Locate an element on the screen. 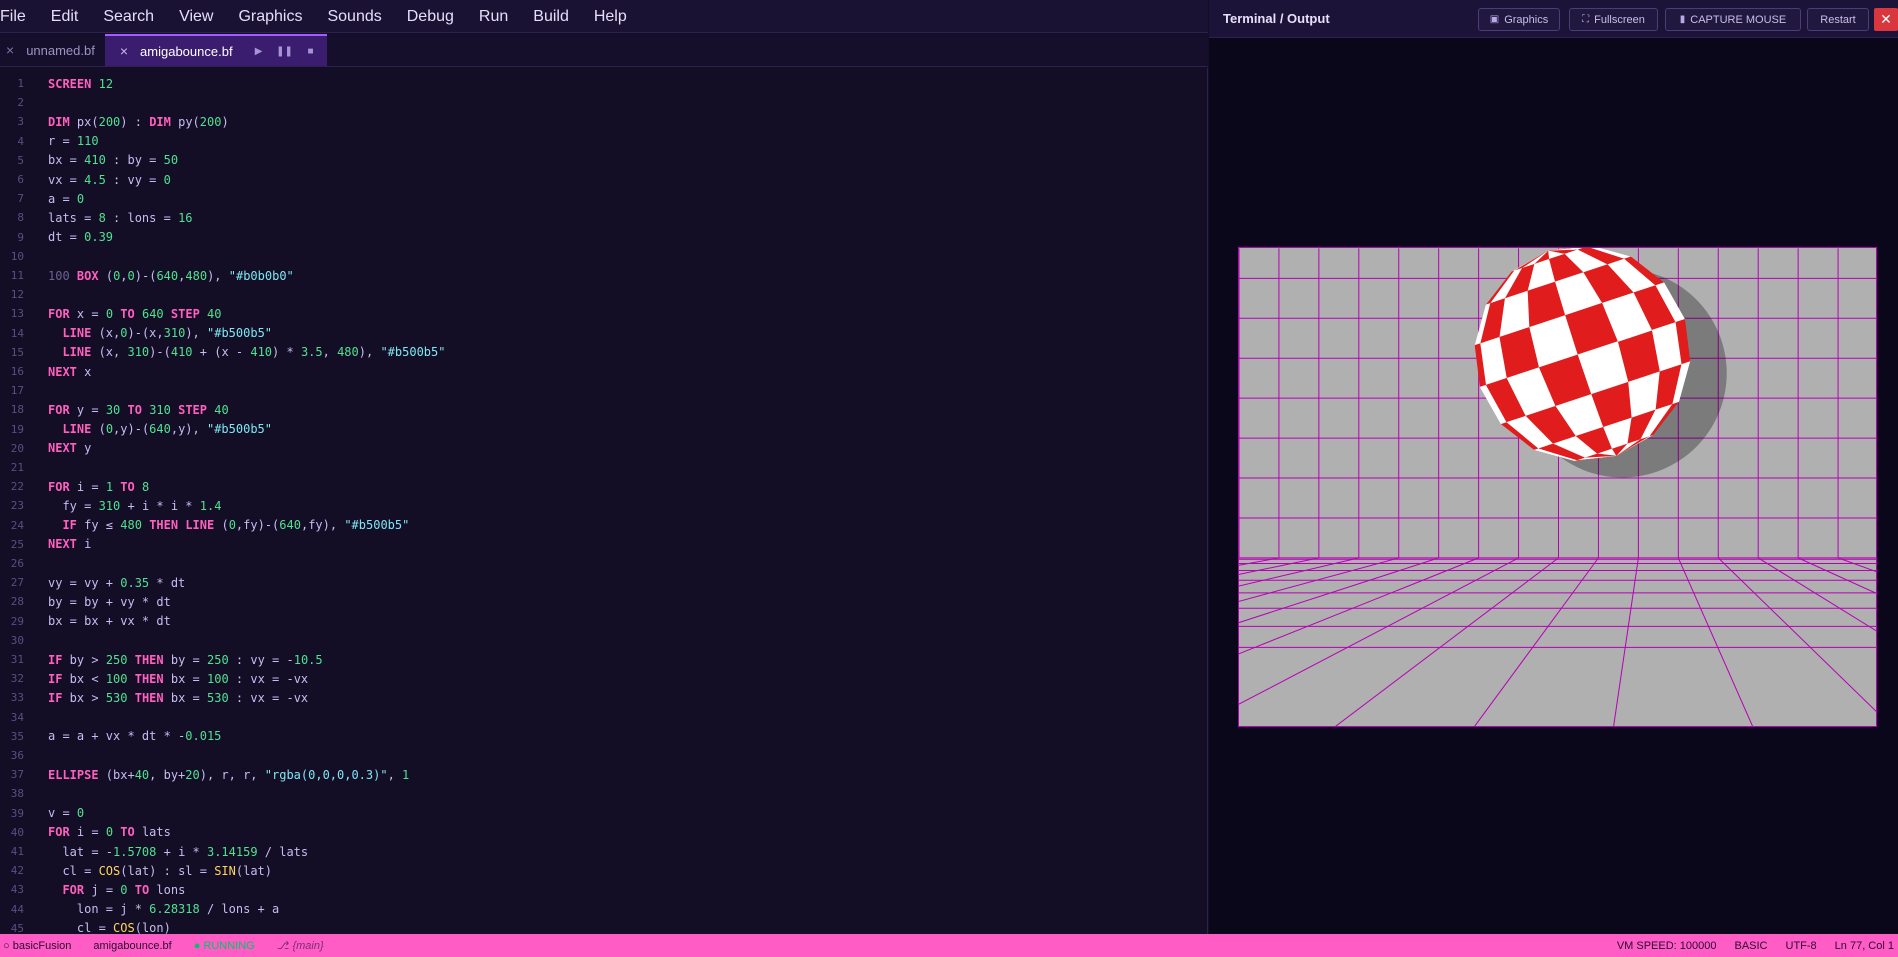 Image resolution: width=1898 pixels, height=957 pixels. code-line: 2 is located at coordinates (600, 102).